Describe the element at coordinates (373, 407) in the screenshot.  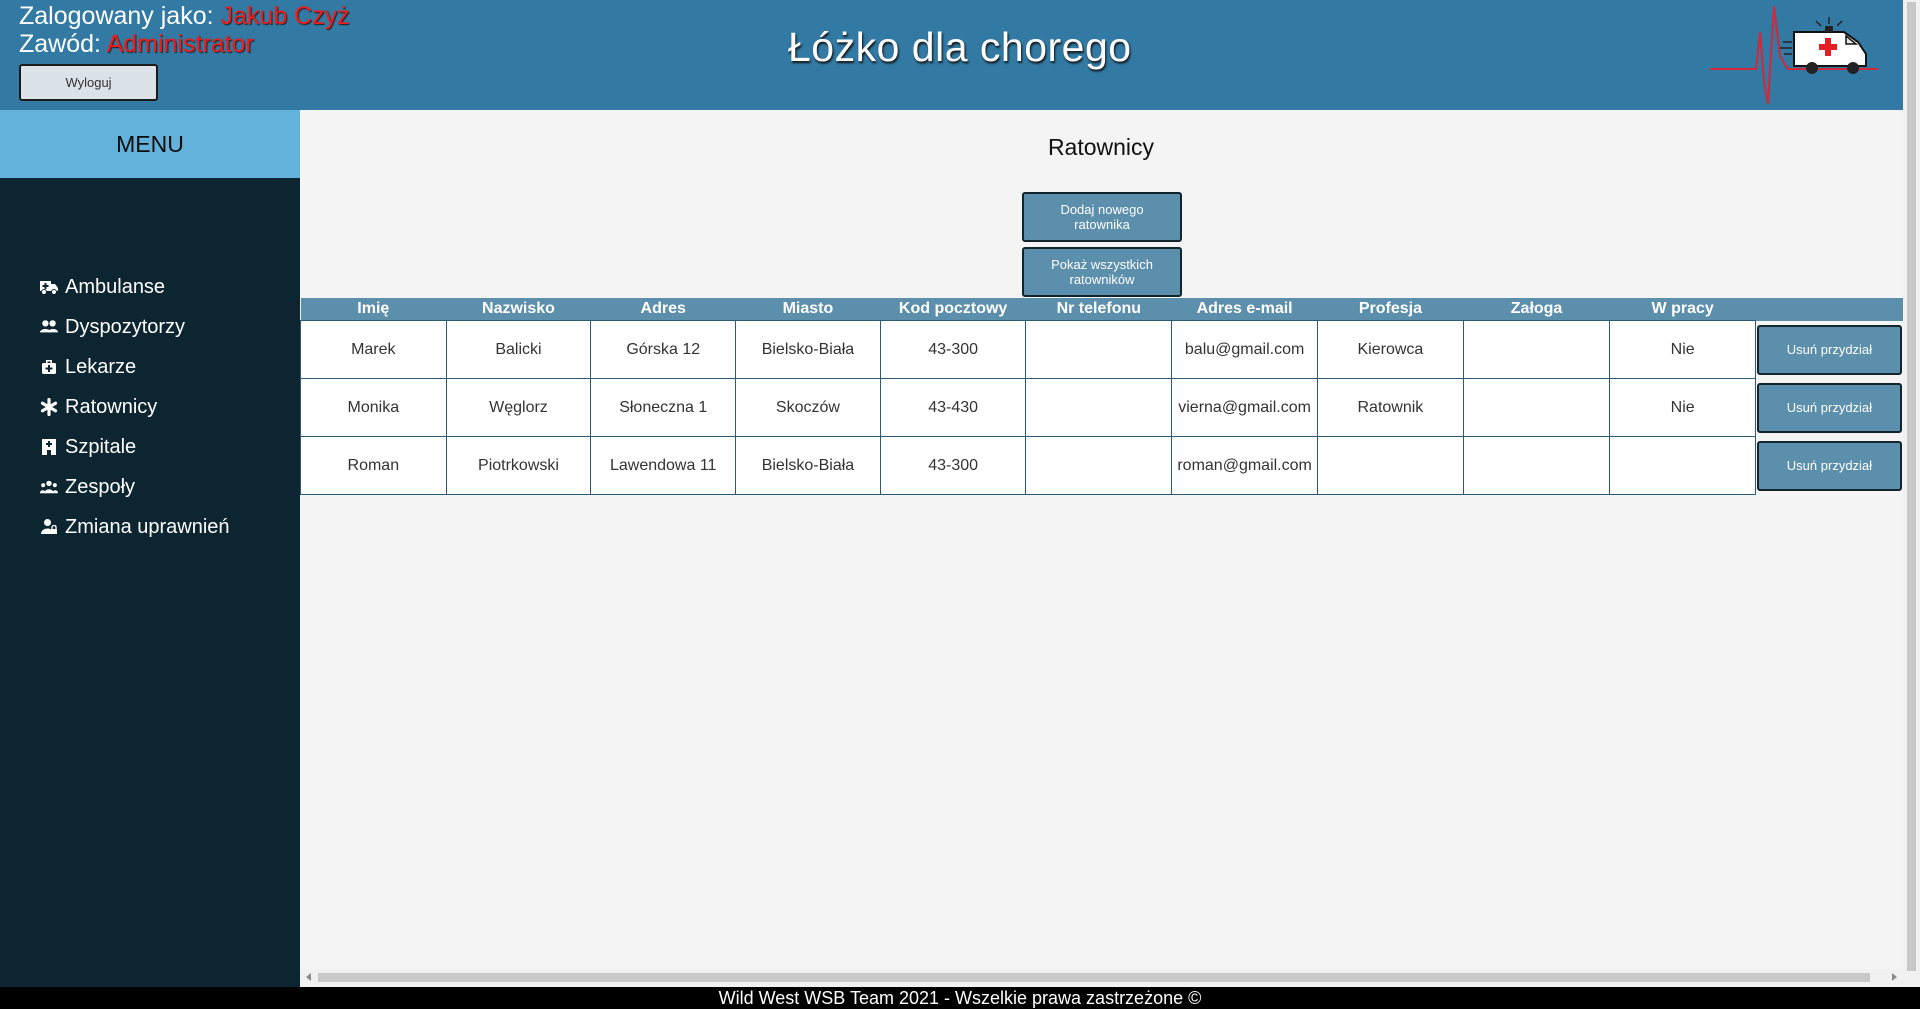
I see `cell-imie: Monika` at that location.